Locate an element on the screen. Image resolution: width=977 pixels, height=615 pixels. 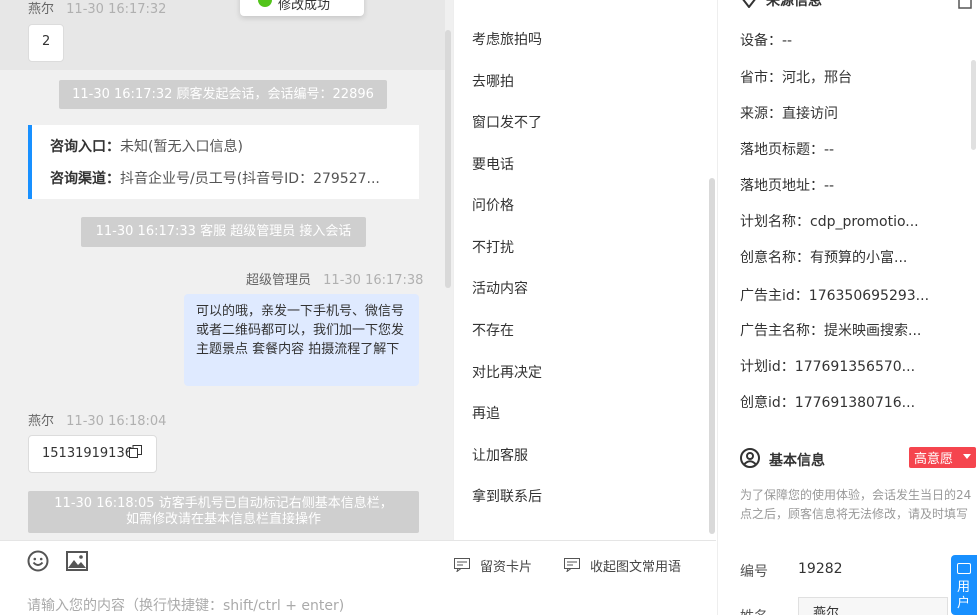
source-label: 创意id： is located at coordinates (767, 403).